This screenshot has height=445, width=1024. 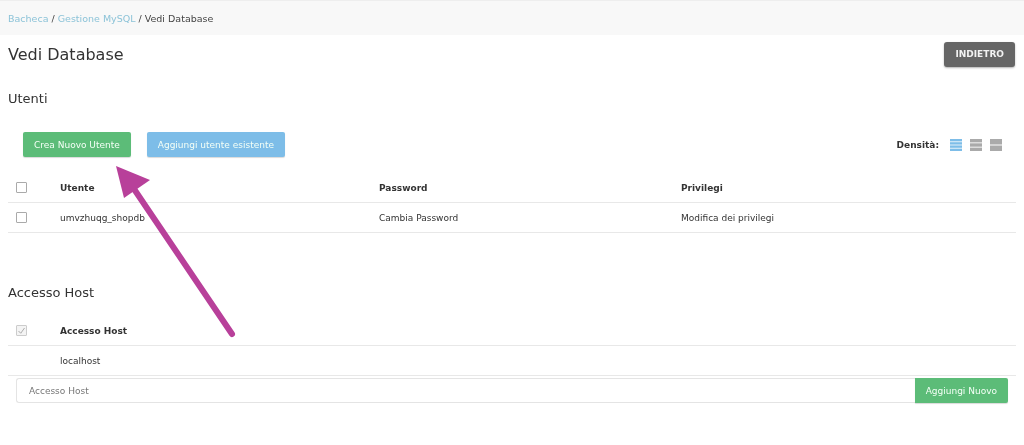 What do you see at coordinates (96, 18) in the screenshot?
I see `breadcrumb-link: Gestione MySQL` at bounding box center [96, 18].